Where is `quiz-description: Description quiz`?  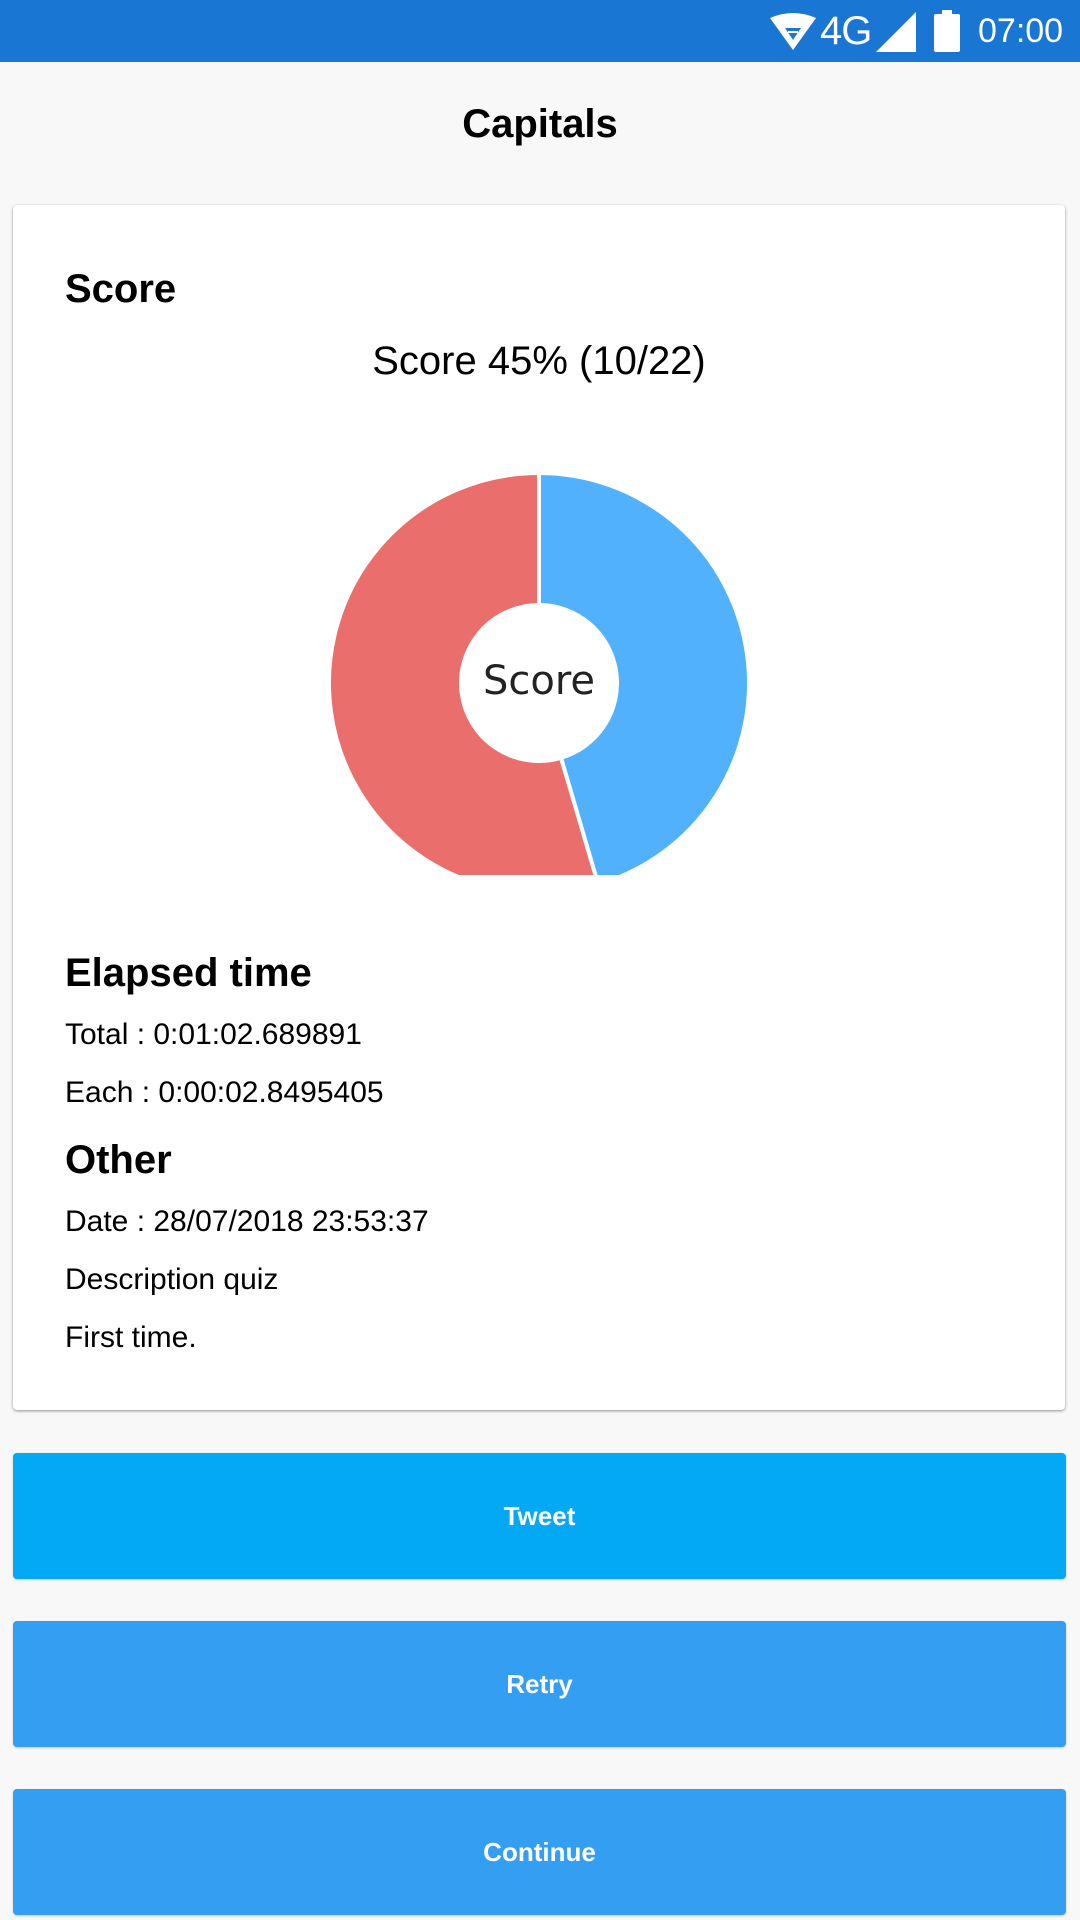 quiz-description: Description quiz is located at coordinates (172, 1279).